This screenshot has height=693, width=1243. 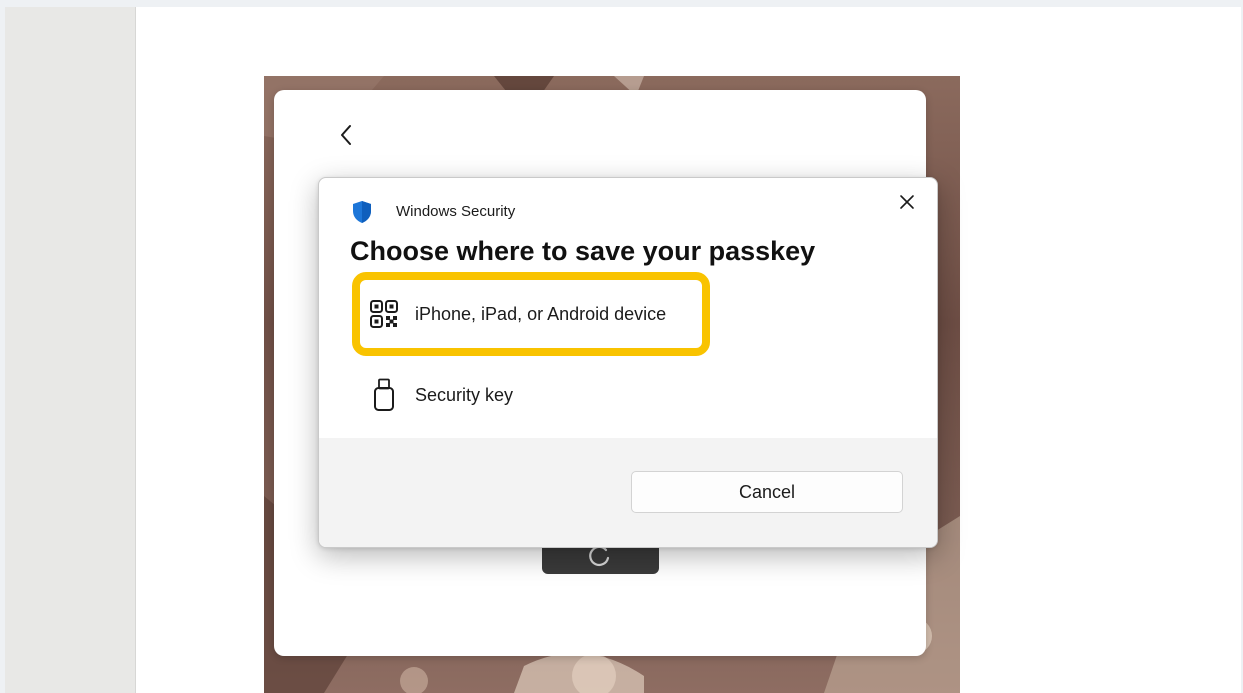 What do you see at coordinates (464, 394) in the screenshot?
I see `option-label: Security key` at bounding box center [464, 394].